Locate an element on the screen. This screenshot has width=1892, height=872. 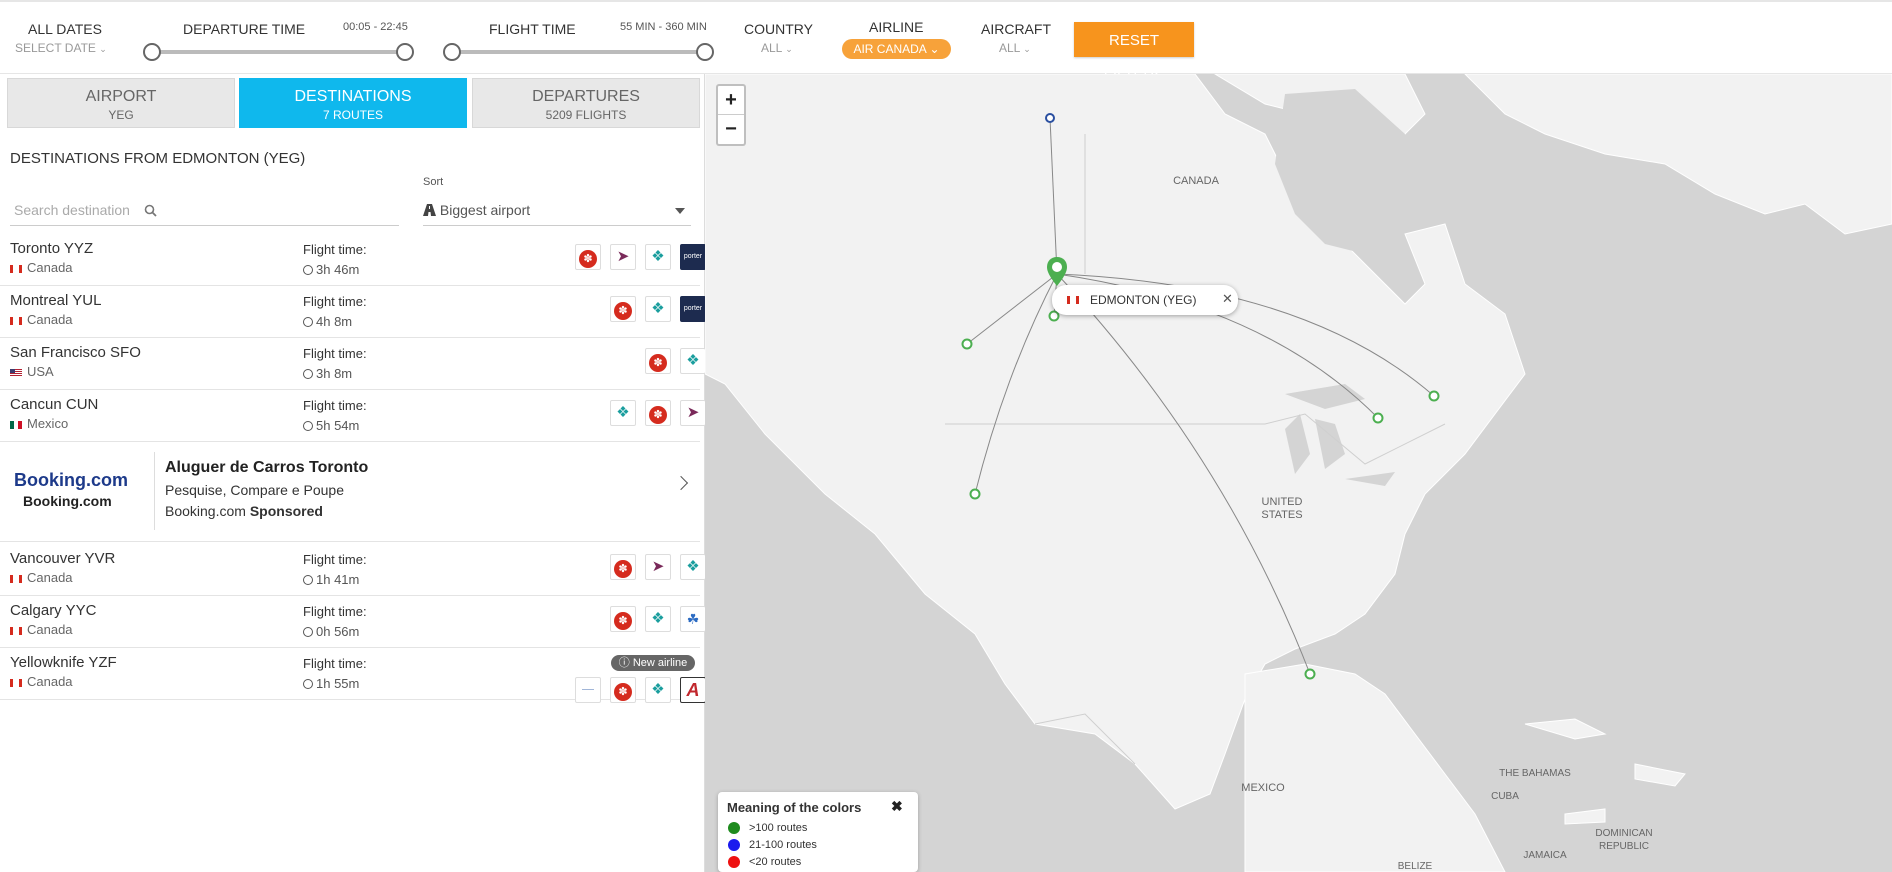
legend-item: >100 routes is located at coordinates (767, 828).